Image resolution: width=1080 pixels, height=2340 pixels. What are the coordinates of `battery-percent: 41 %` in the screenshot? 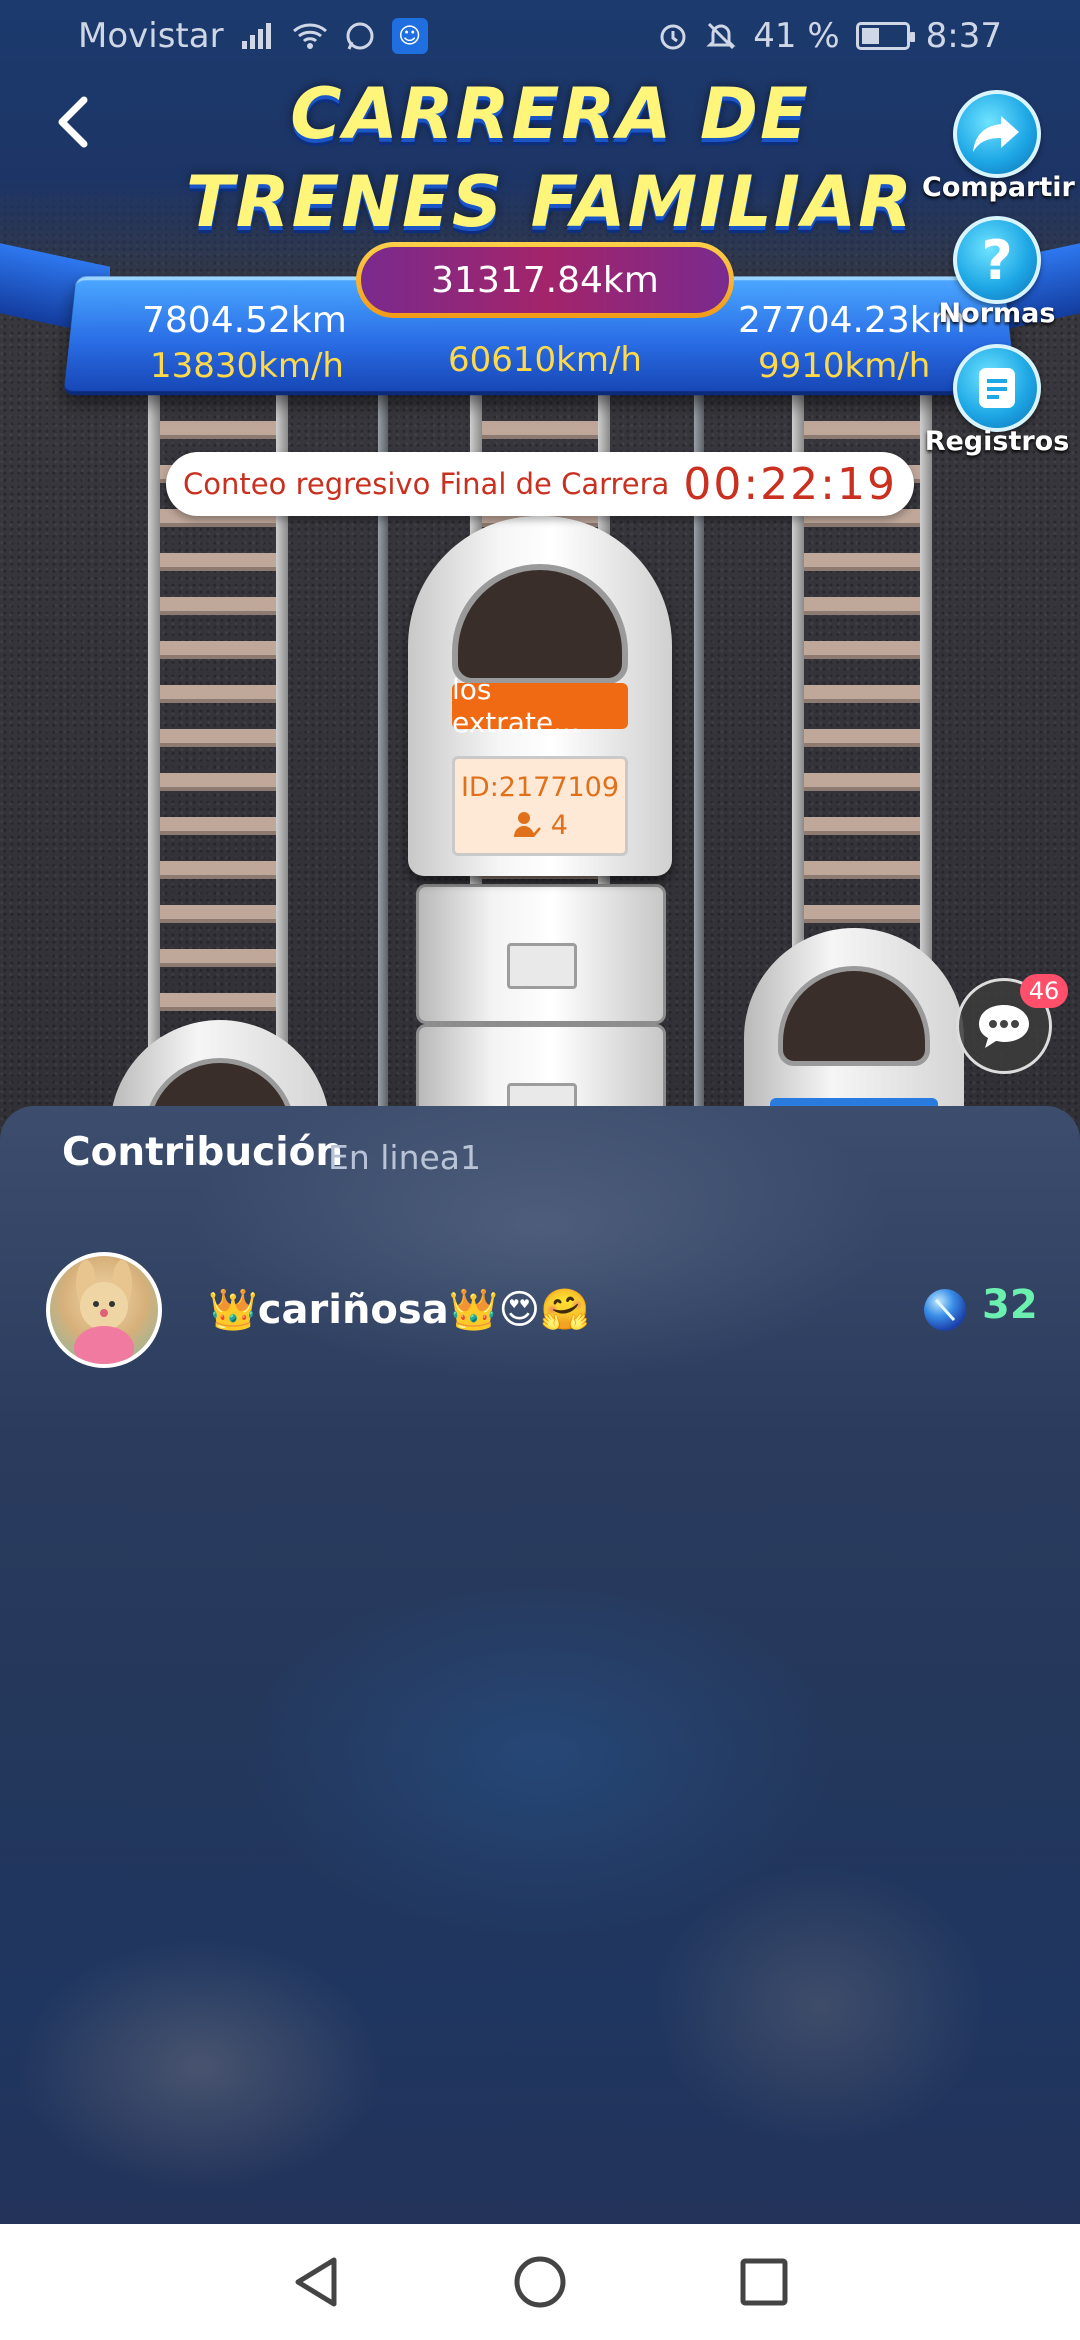 It's located at (796, 36).